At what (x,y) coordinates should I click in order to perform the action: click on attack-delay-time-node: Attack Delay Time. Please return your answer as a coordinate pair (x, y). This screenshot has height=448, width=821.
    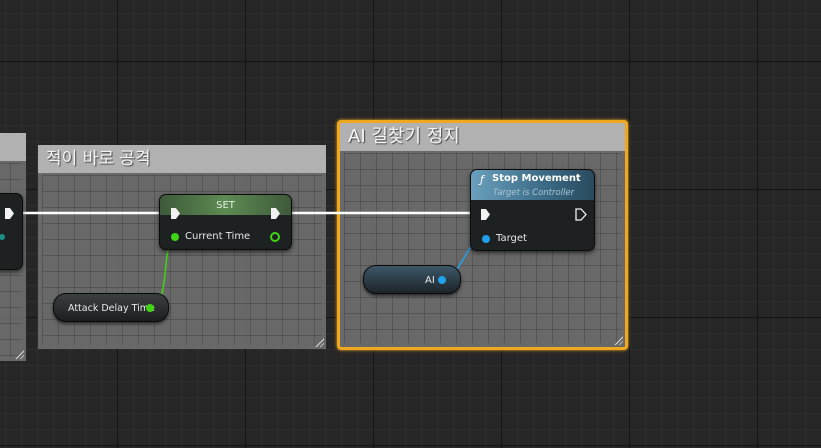
    Looking at the image, I should click on (111, 307).